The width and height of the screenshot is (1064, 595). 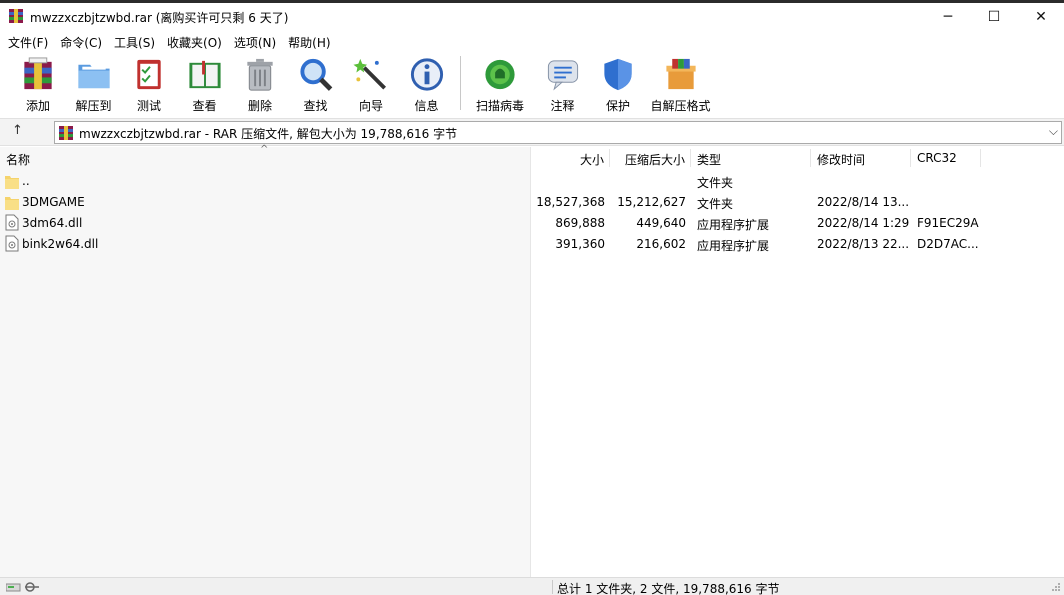 I want to click on title-top-strip, so click(x=532, y=1).